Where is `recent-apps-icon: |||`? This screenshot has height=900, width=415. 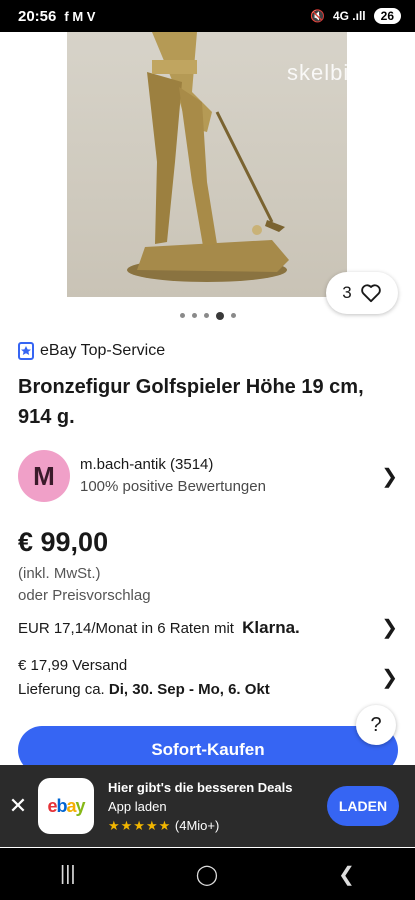 recent-apps-icon: ||| is located at coordinates (68, 874).